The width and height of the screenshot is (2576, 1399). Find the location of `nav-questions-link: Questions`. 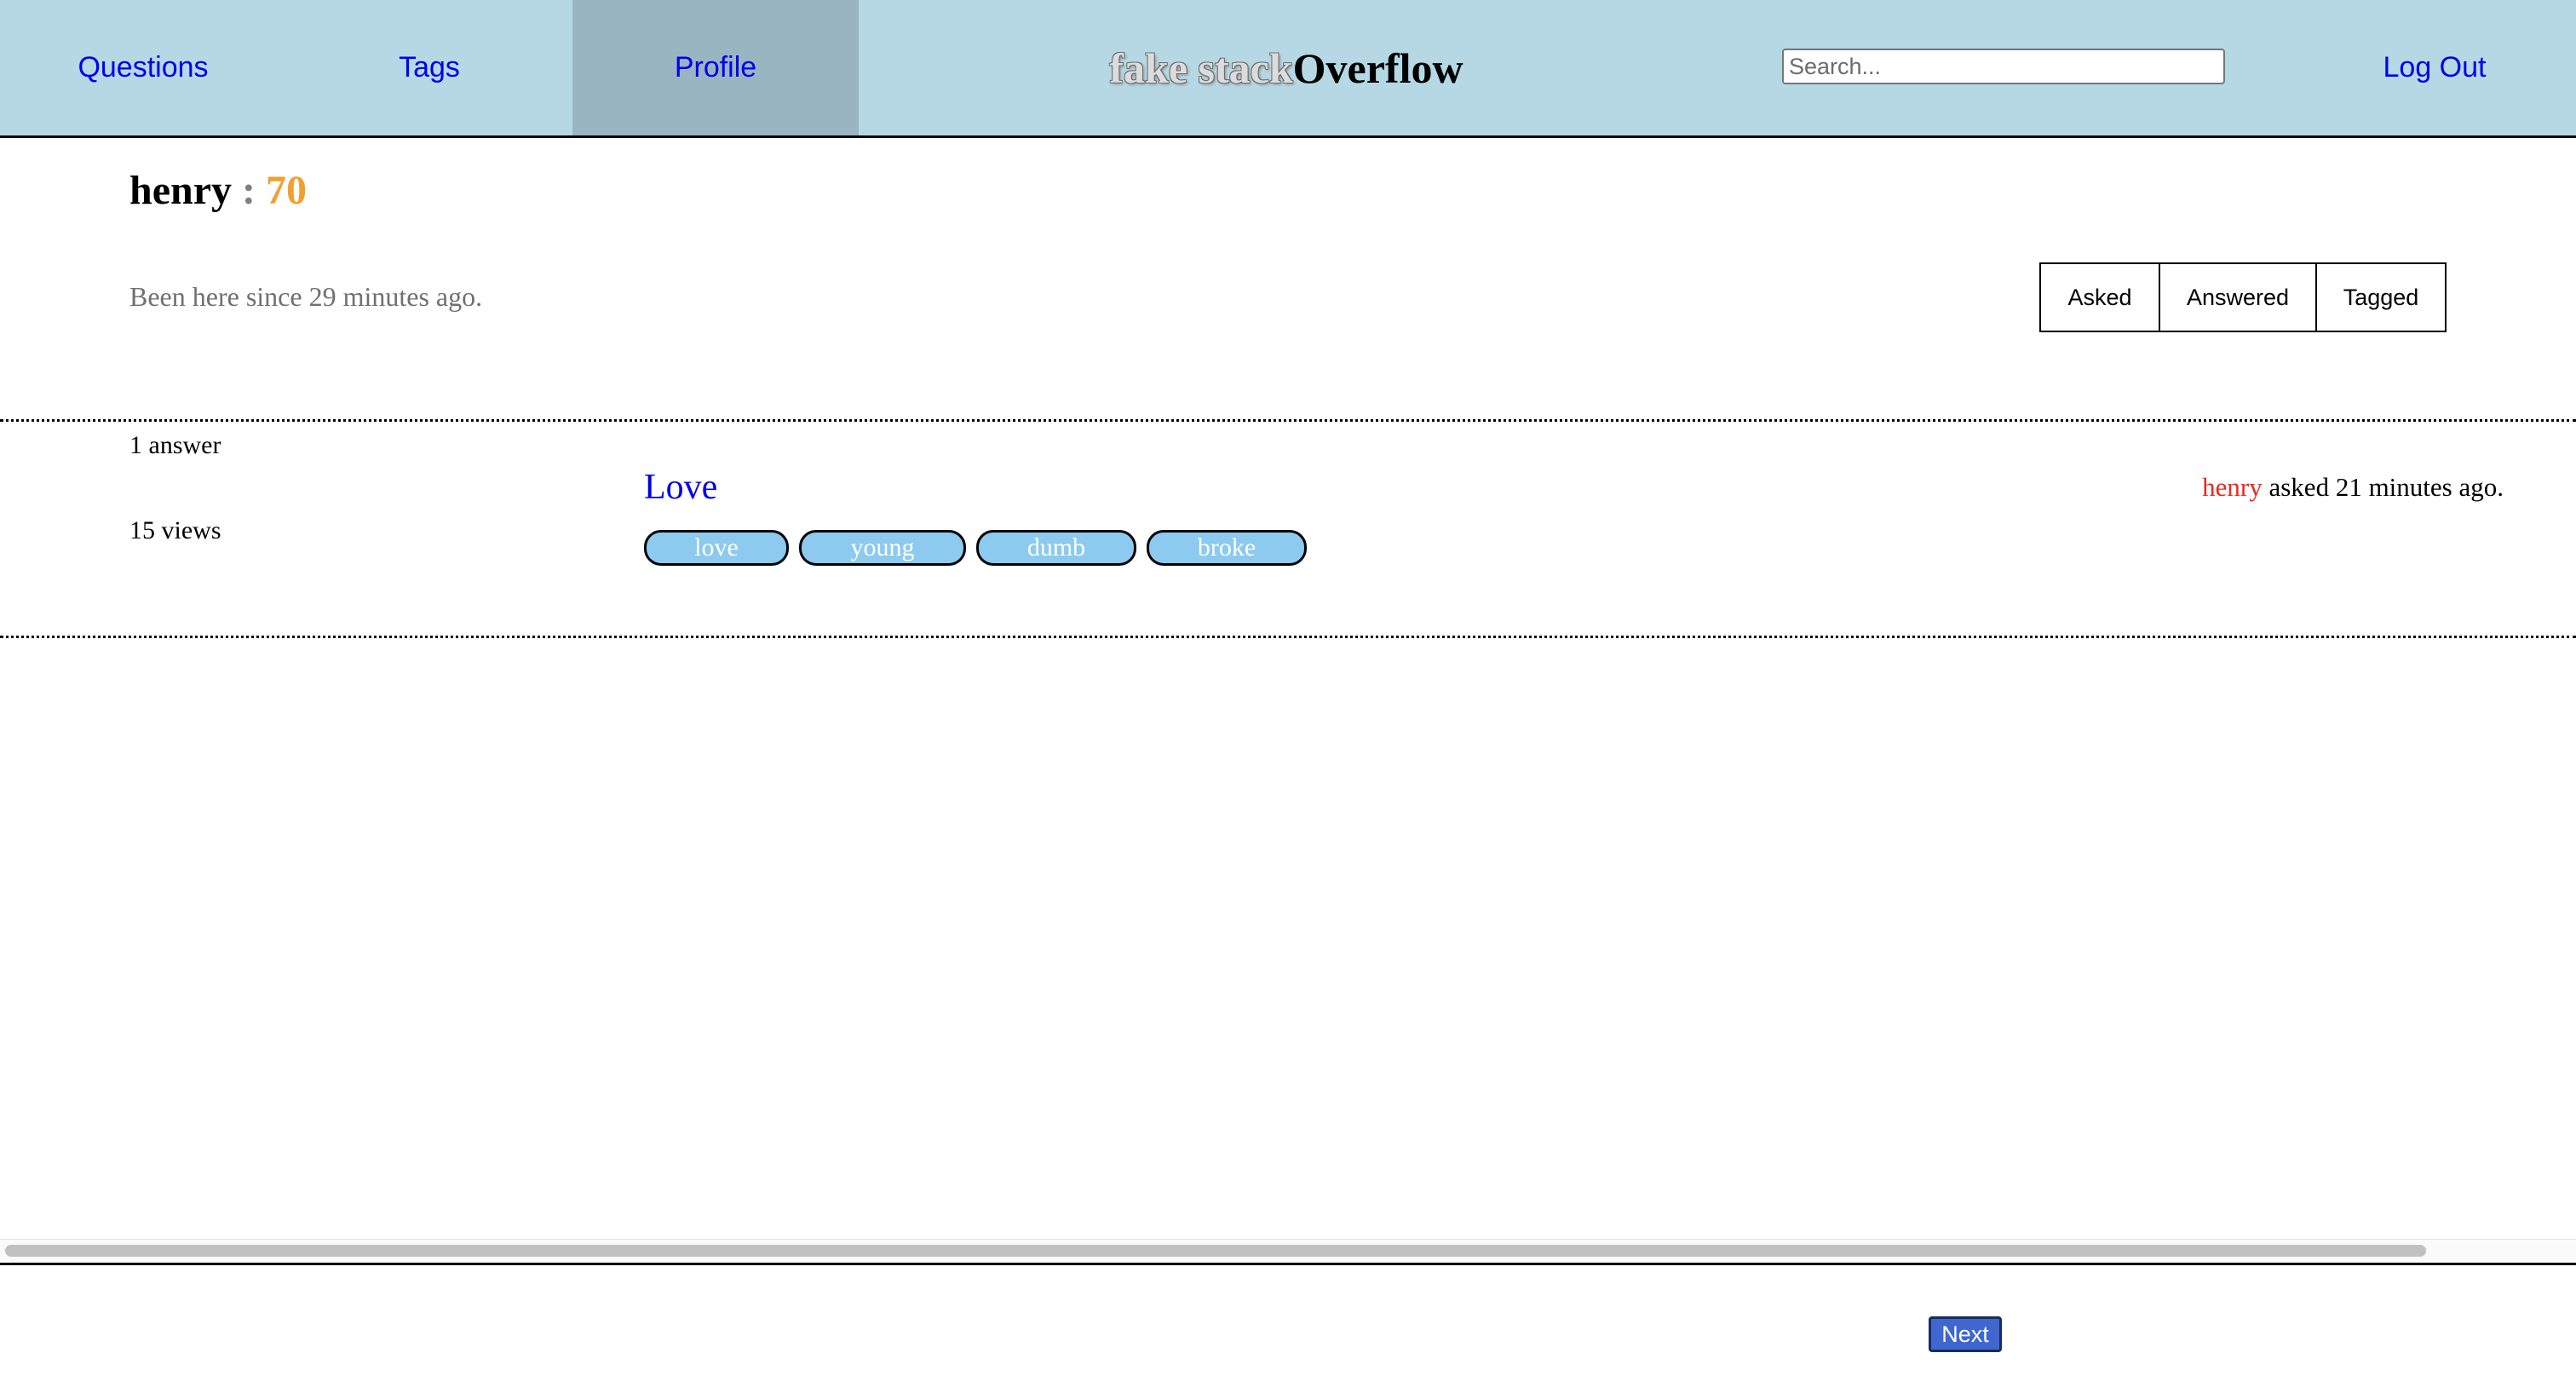

nav-questions-link: Questions is located at coordinates (143, 67).